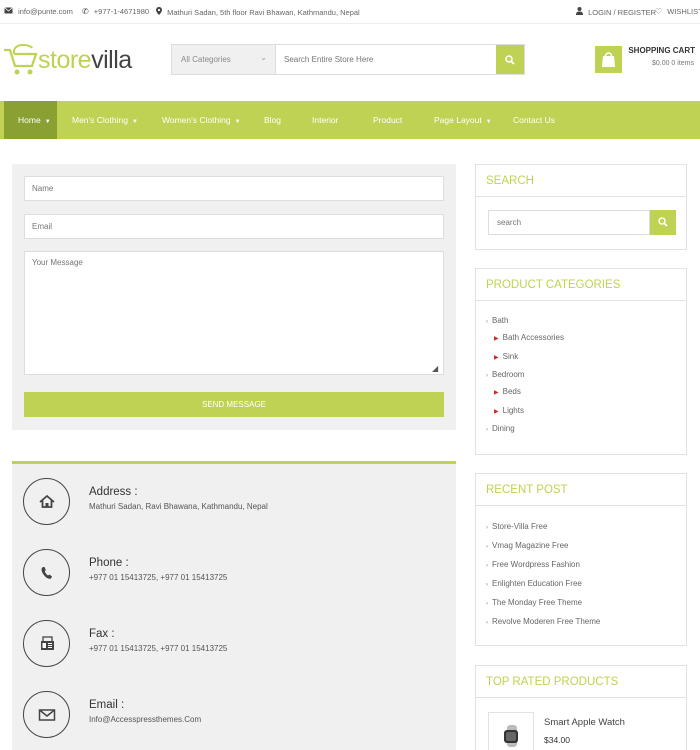 The height and width of the screenshot is (750, 700). I want to click on phone-text: +977 01 15413725, +977 01 15413725, so click(158, 577).